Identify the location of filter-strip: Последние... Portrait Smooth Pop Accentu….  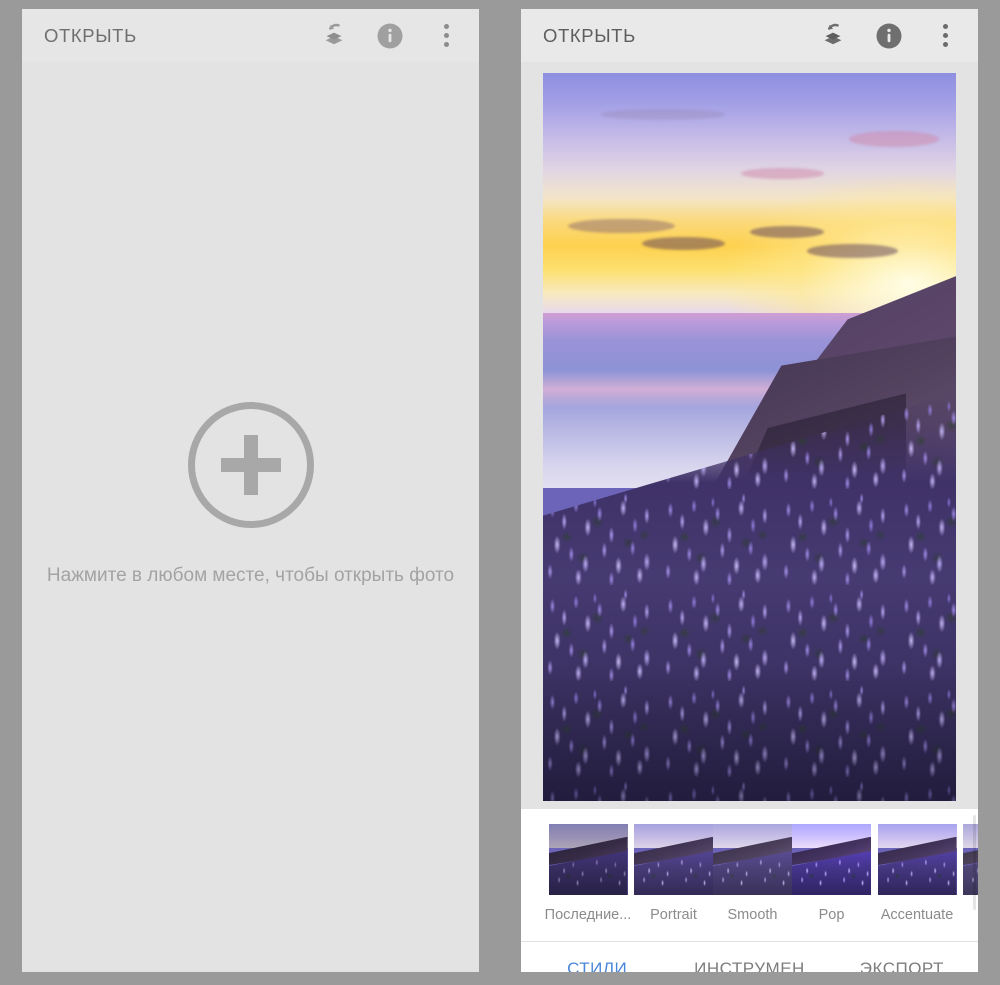
(749, 875).